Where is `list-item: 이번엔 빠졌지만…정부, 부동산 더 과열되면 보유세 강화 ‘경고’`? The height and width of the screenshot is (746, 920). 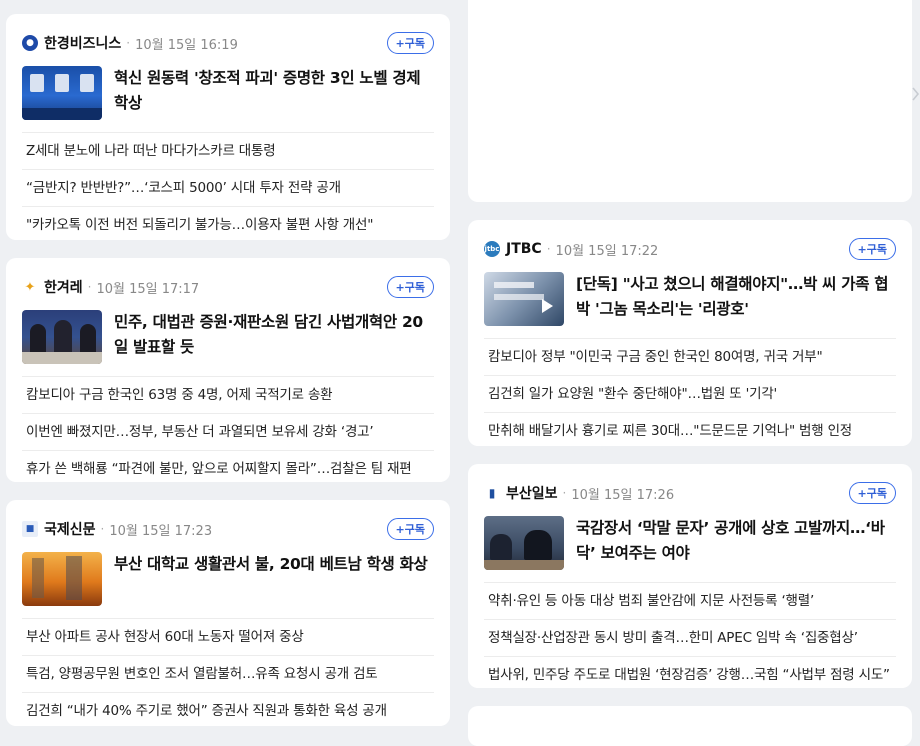 list-item: 이번엔 빠졌지만…정부, 부동산 더 과열되면 보유세 강화 ‘경고’ is located at coordinates (228, 431).